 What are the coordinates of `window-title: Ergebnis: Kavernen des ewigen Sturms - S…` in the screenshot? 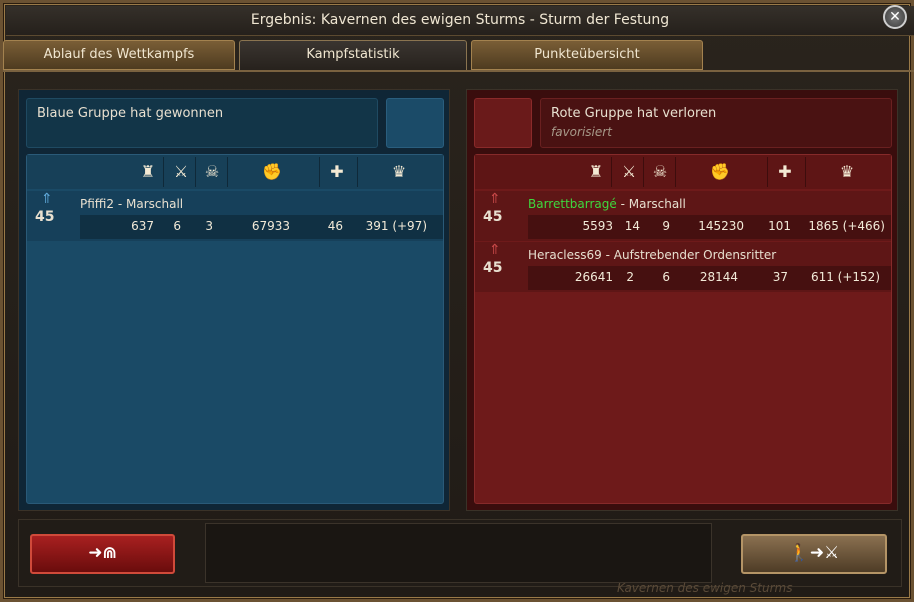 It's located at (460, 21).